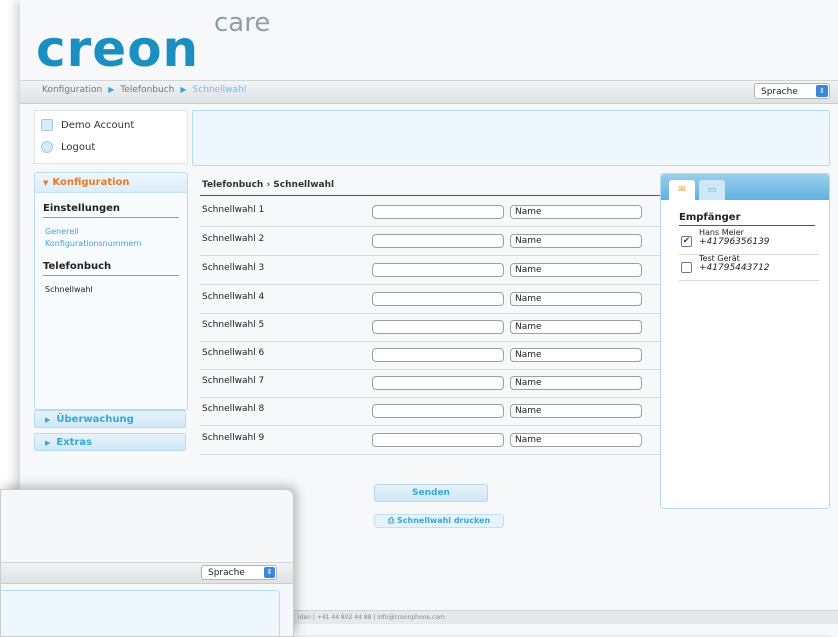  Describe the element at coordinates (233, 353) in the screenshot. I see `speed-dial-label: Schnellwahl 6` at that location.